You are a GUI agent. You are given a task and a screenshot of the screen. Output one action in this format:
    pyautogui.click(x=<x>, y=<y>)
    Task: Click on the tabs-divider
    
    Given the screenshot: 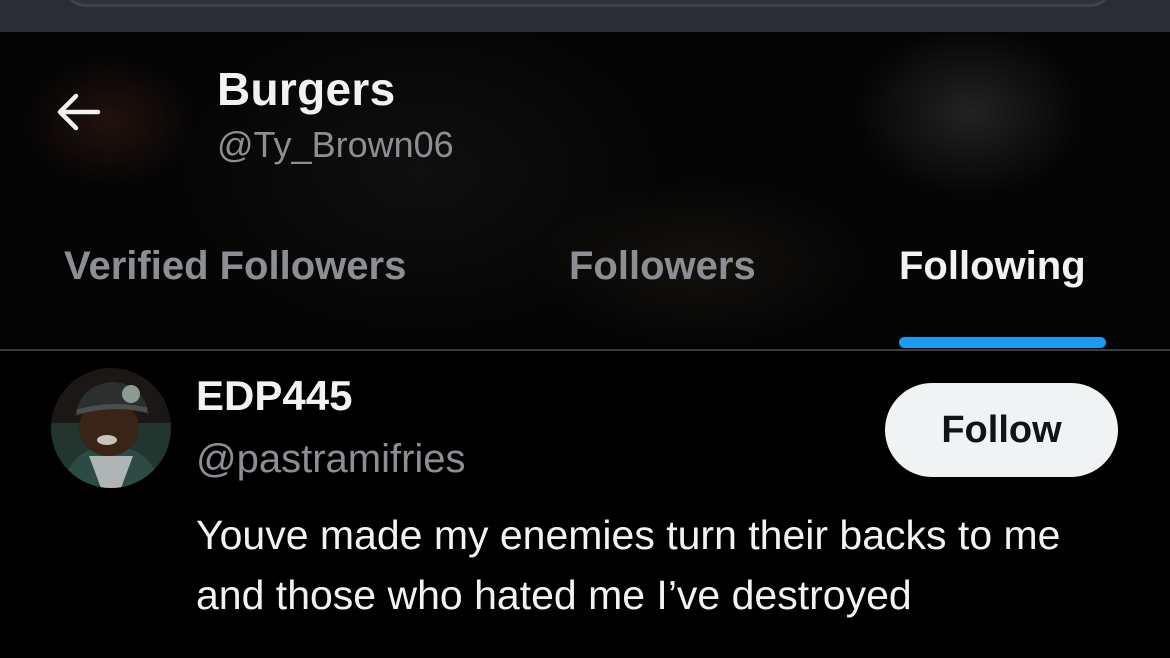 What is the action you would take?
    pyautogui.click(x=585, y=350)
    